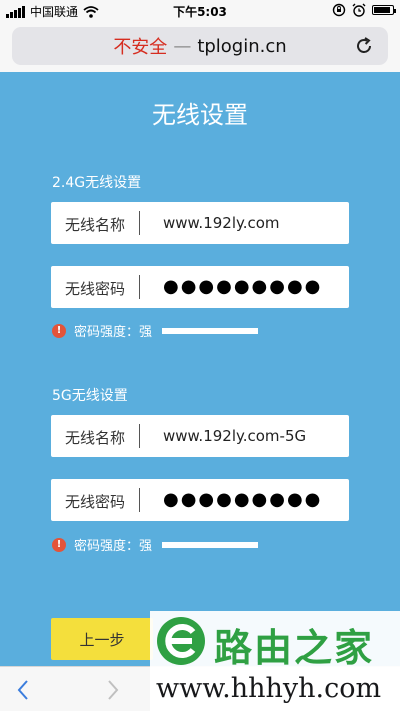  What do you see at coordinates (97, 183) in the screenshot?
I see `section-title-24g: 2.4G无线设置` at bounding box center [97, 183].